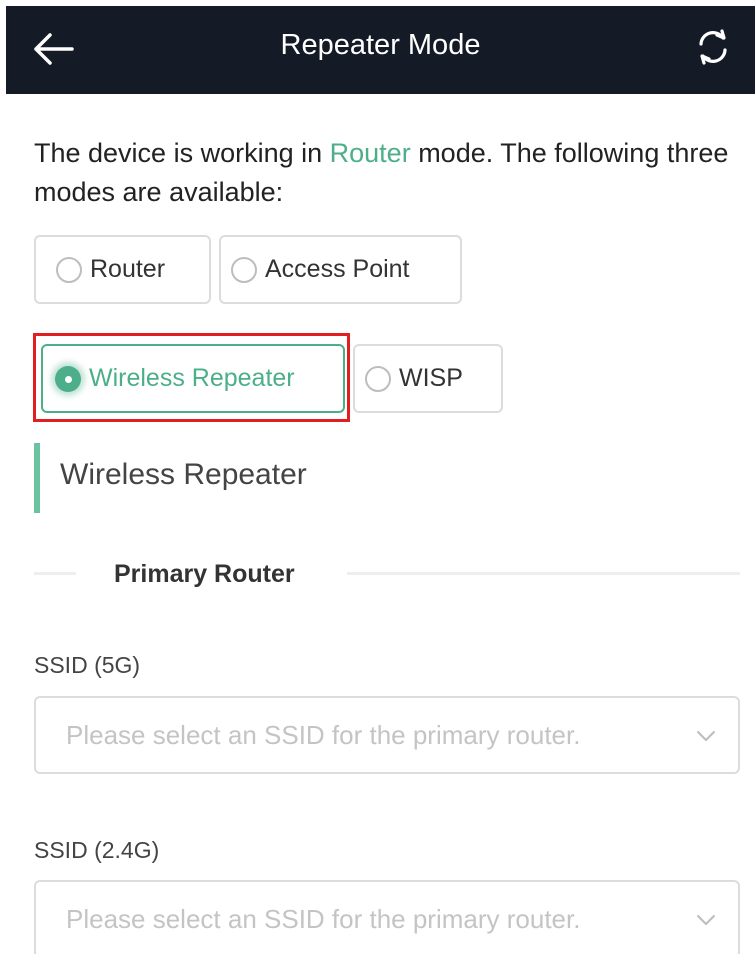  What do you see at coordinates (370, 153) in the screenshot?
I see `current-mode-label: Router` at bounding box center [370, 153].